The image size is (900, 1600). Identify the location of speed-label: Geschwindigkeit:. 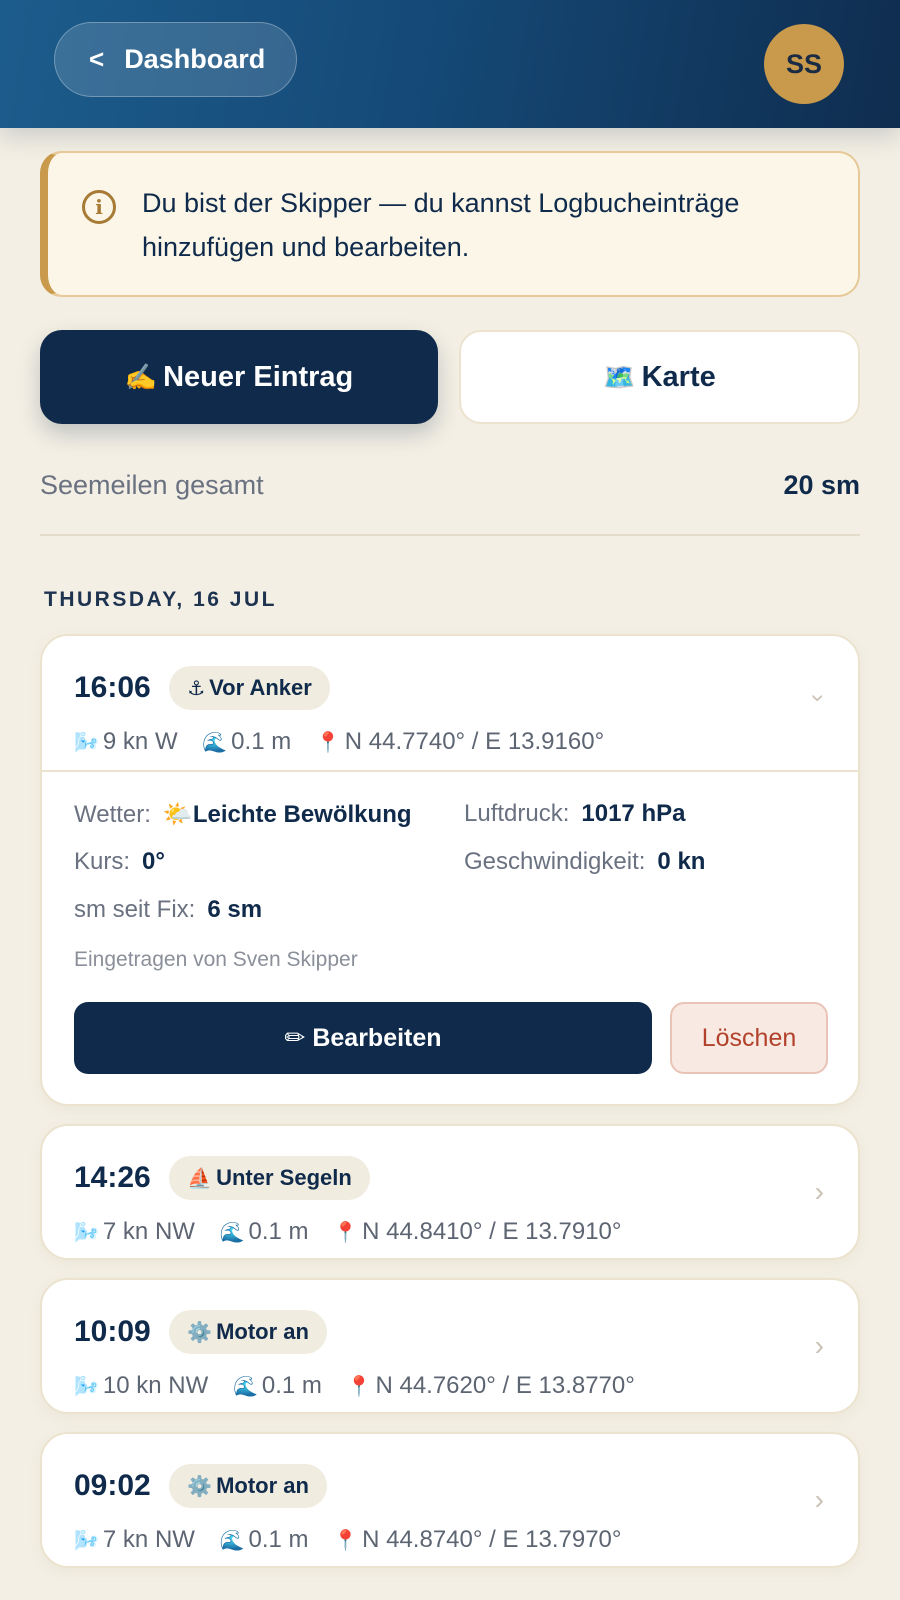
(555, 861).